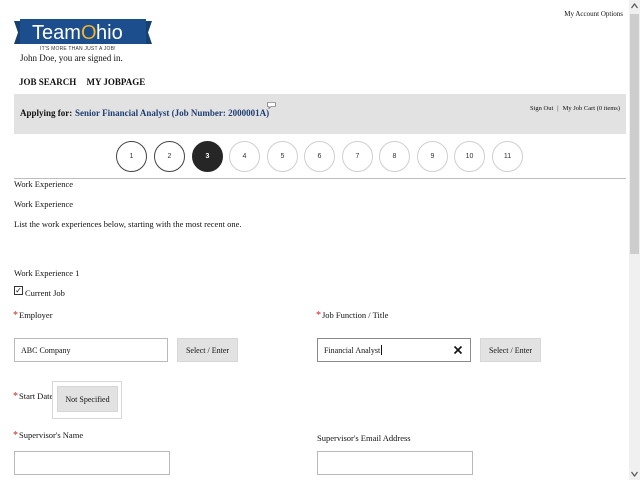  What do you see at coordinates (47, 273) in the screenshot?
I see `work-experience-entry-title: Work Experience 1` at bounding box center [47, 273].